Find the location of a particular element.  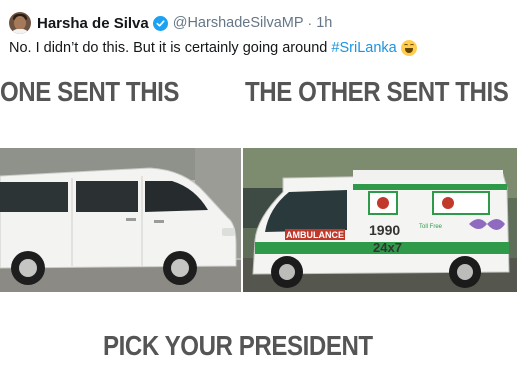

tweet-header: Harsha de Silva @HarshadeSilvaMP · 1h is located at coordinates (170, 23).